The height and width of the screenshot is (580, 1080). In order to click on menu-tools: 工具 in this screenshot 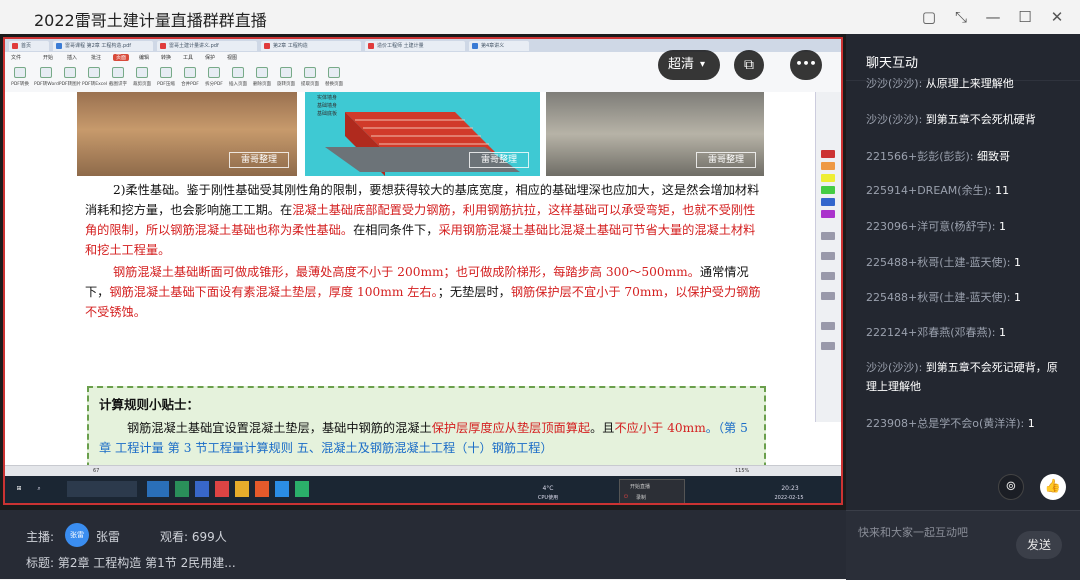, I will do `click(188, 57)`.